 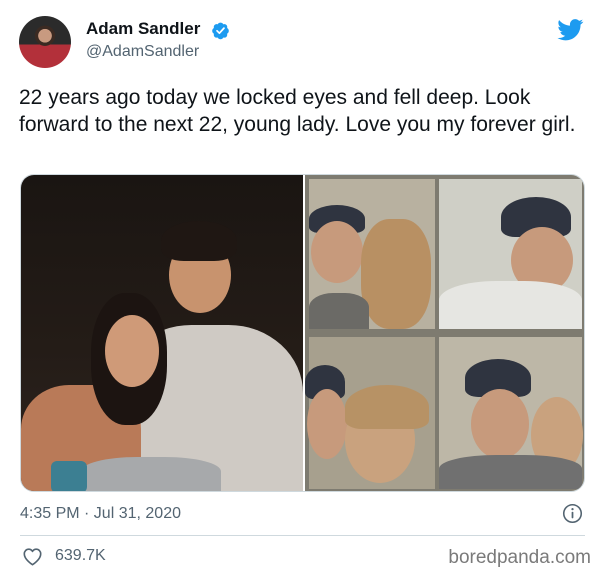 What do you see at coordinates (302, 535) in the screenshot?
I see `divider` at bounding box center [302, 535].